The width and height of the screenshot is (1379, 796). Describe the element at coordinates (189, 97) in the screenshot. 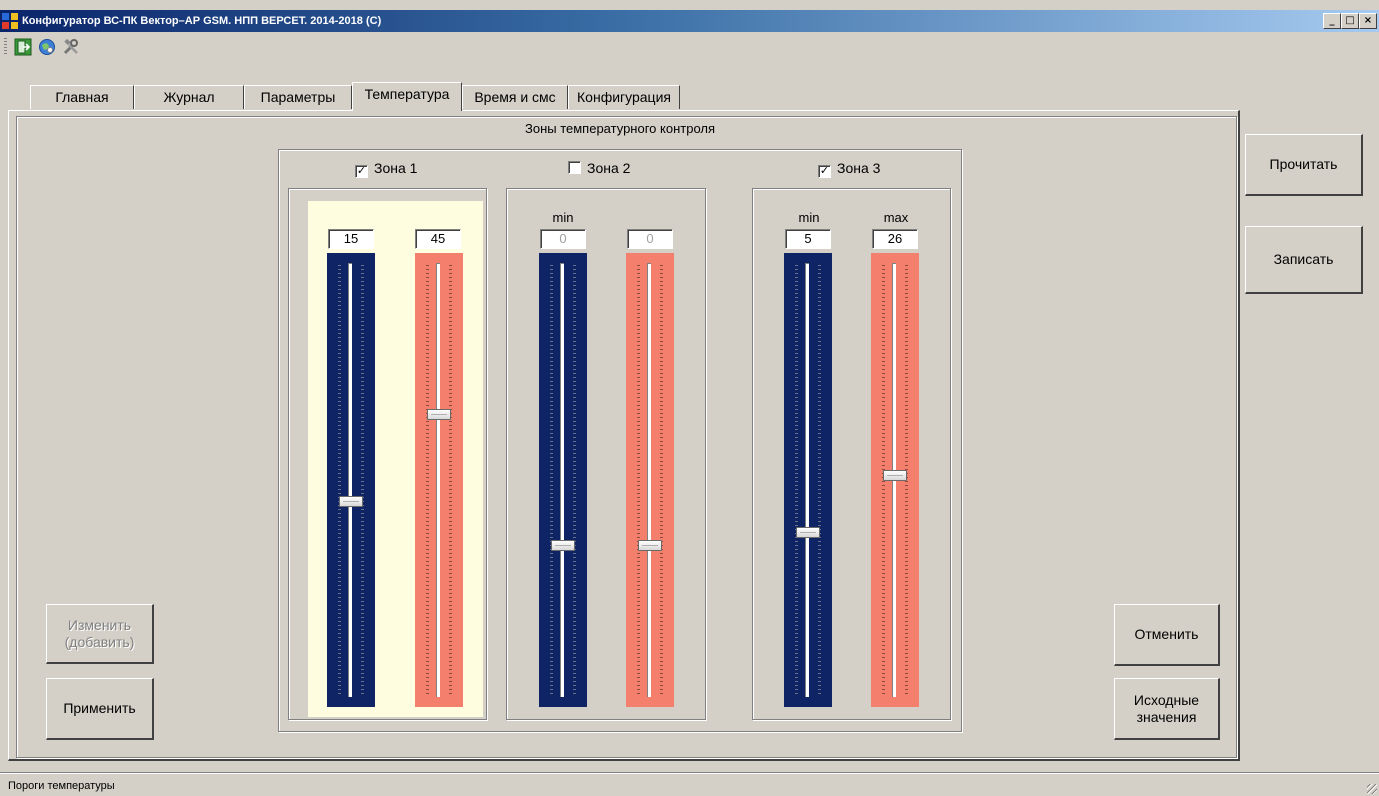

I see `tab-journal: Журнал` at that location.